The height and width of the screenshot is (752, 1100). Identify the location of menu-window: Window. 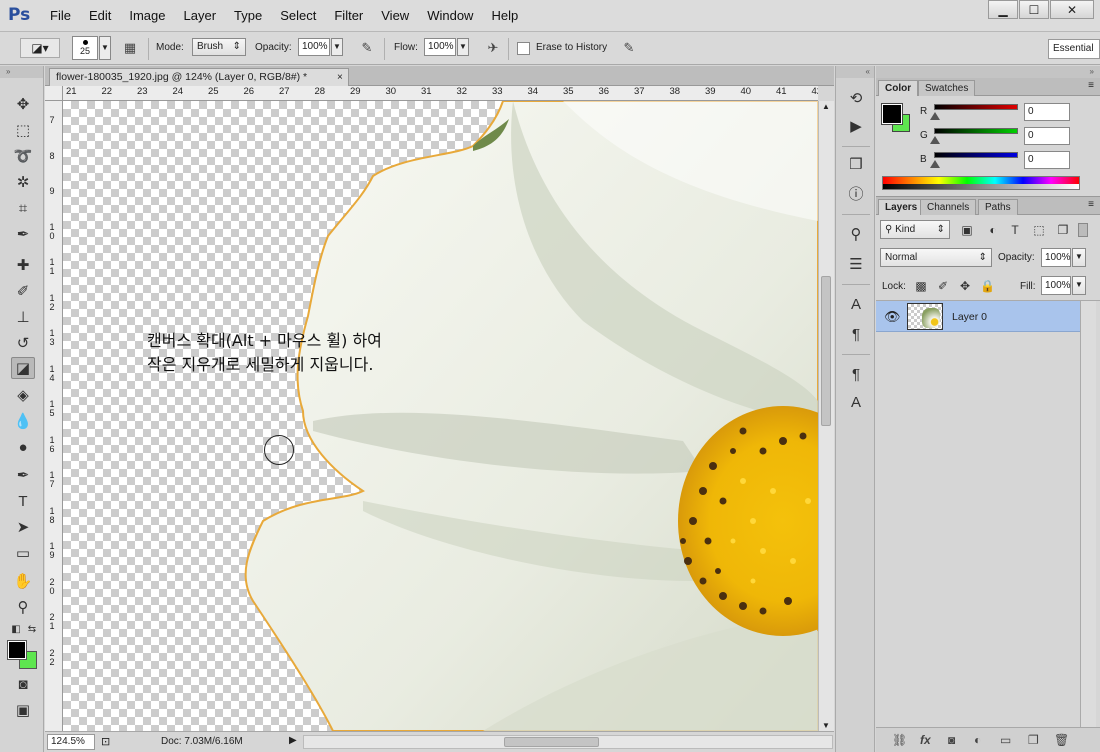
(450, 15).